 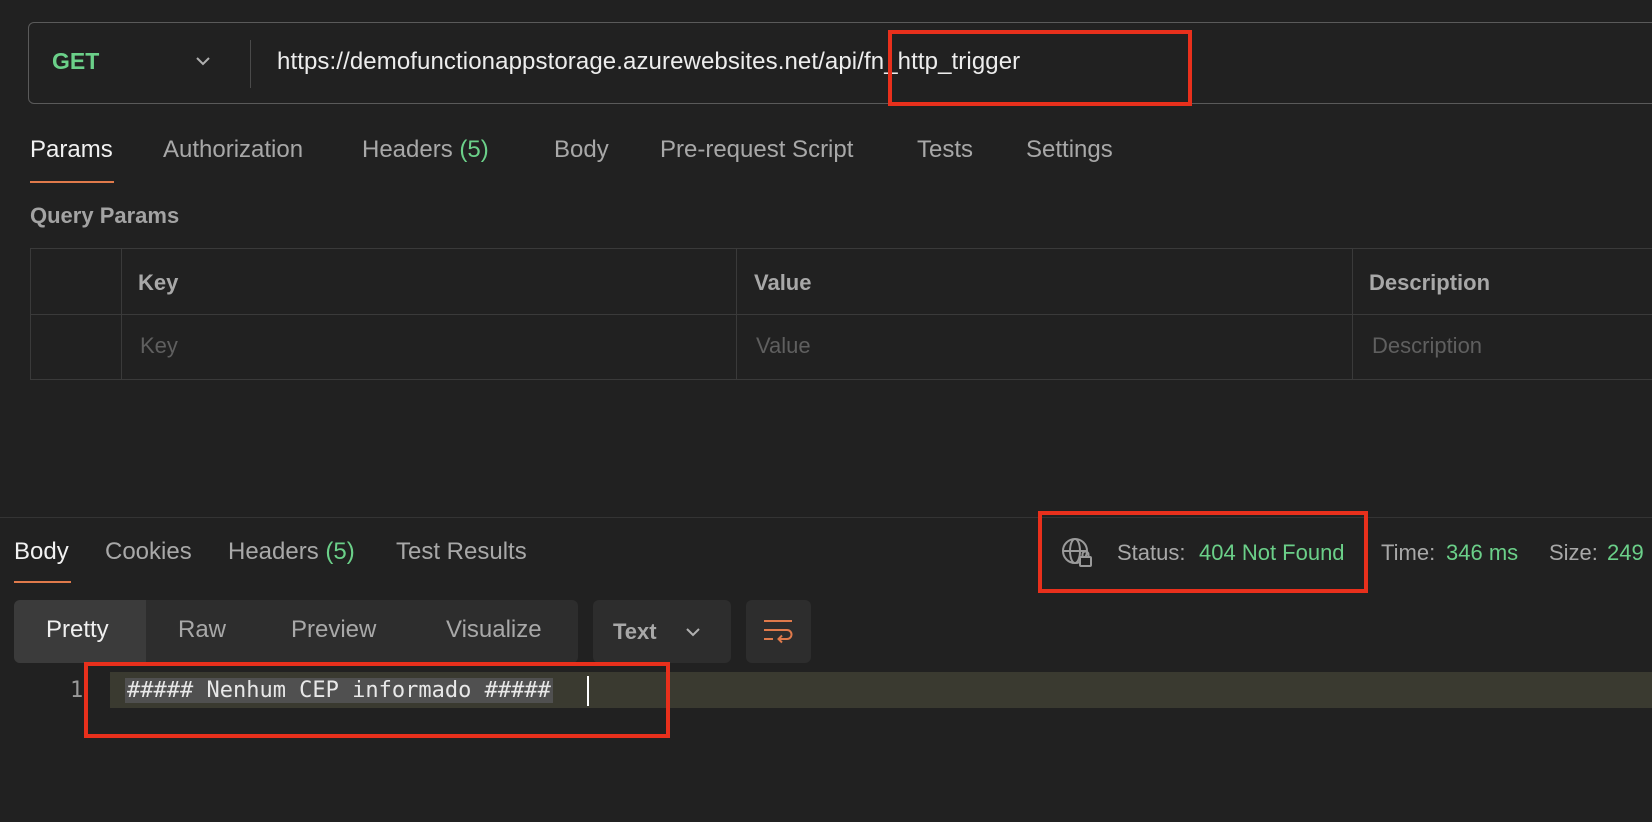 I want to click on mode-raw: Raw, so click(x=202, y=630).